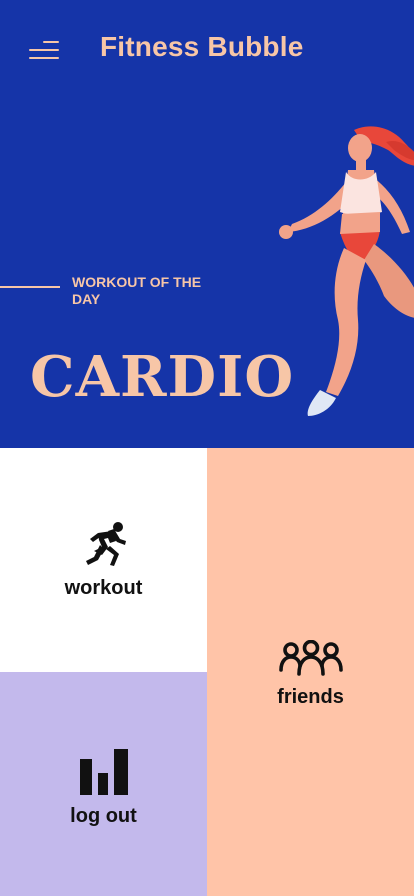 Image resolution: width=414 pixels, height=896 pixels. Describe the element at coordinates (105, 543) in the screenshot. I see `running-person-icon` at that location.